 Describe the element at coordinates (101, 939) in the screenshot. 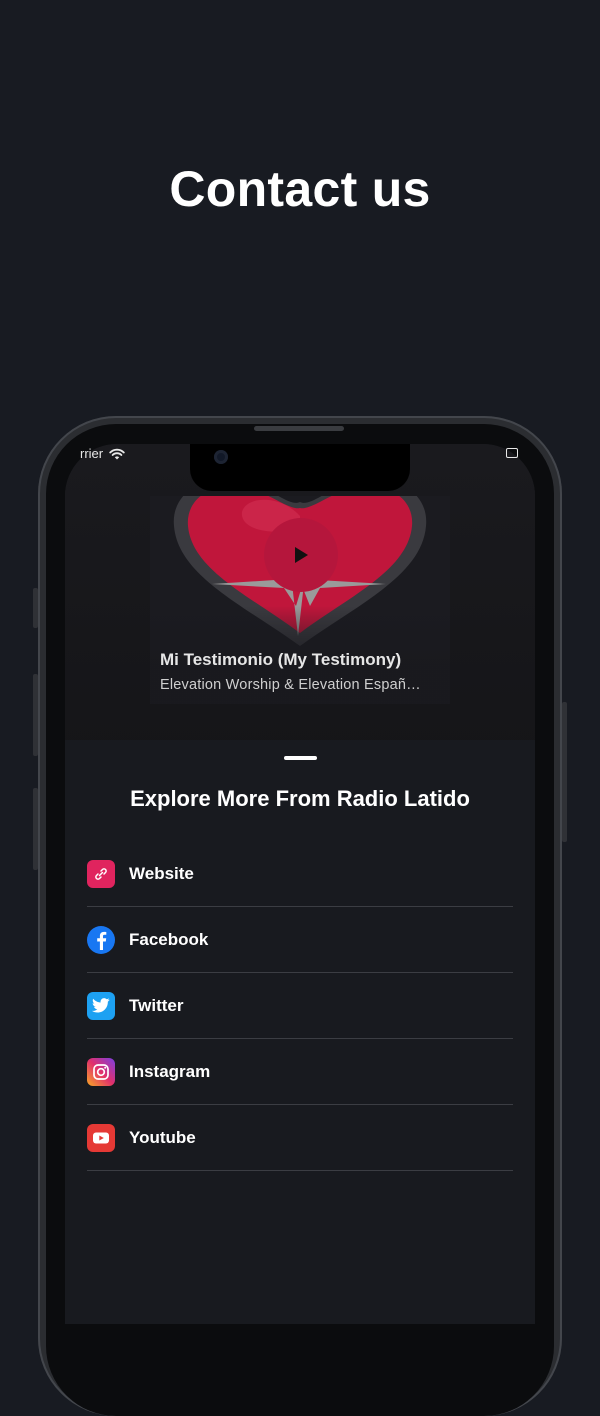

I see `facebook-icon` at that location.